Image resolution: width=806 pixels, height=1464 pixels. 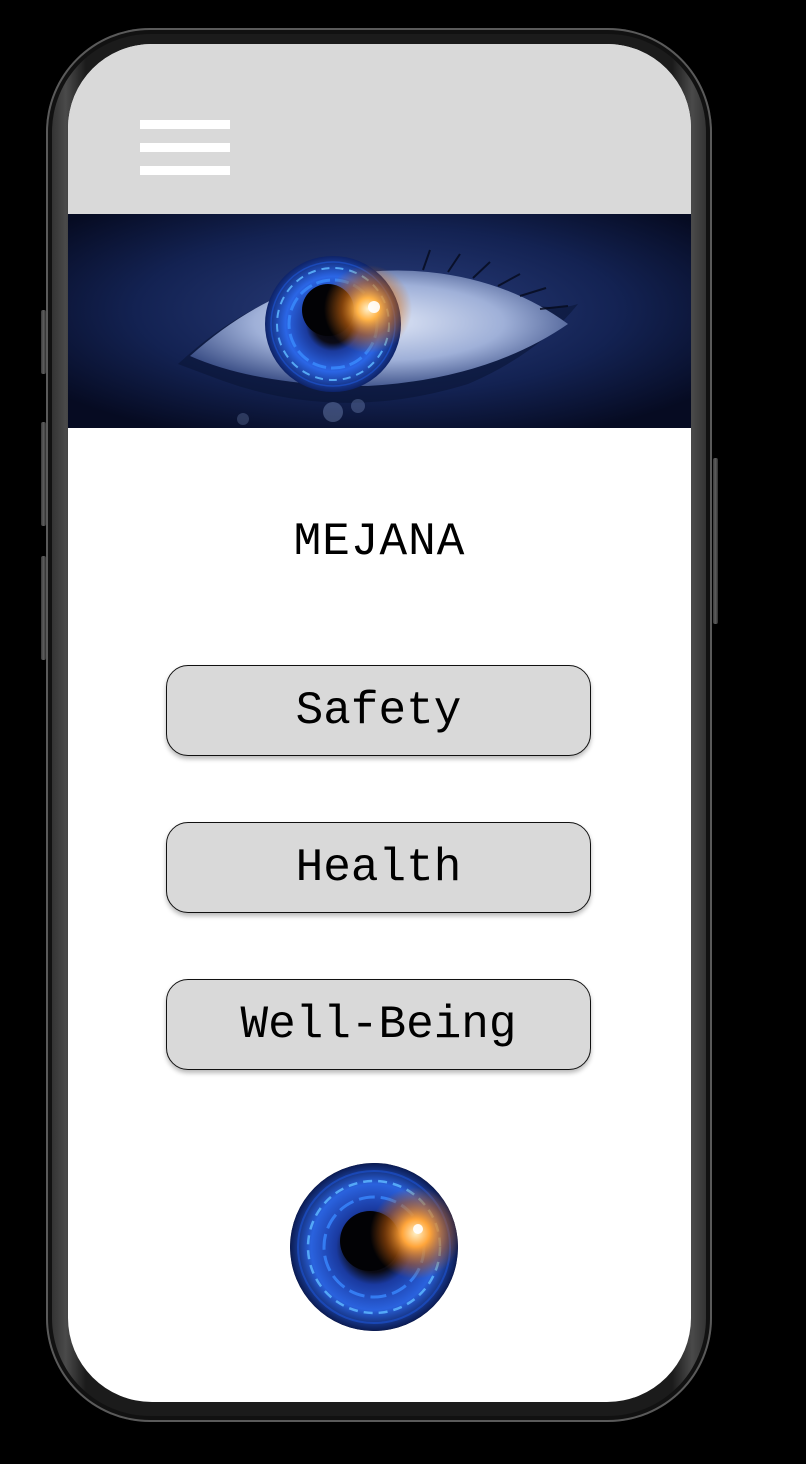 I want to click on hamburger-menu-icon, so click(x=185, y=148).